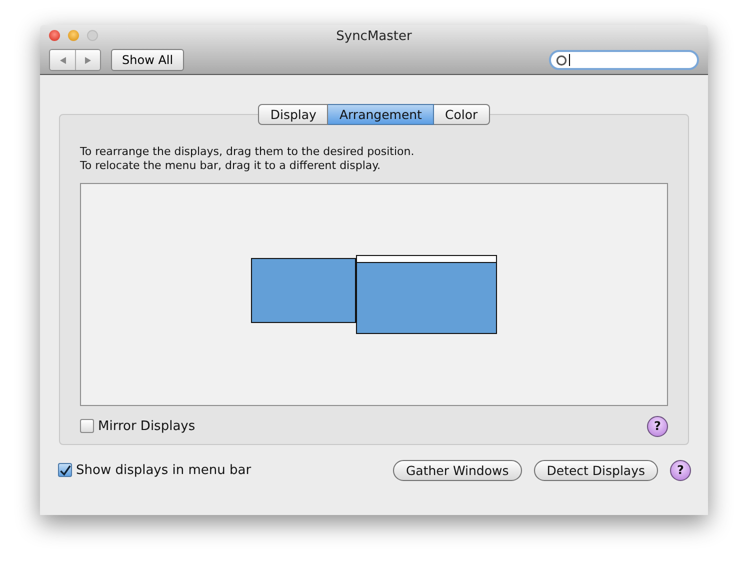 This screenshot has height=570, width=748. What do you see at coordinates (293, 114) in the screenshot?
I see `tab: Display` at bounding box center [293, 114].